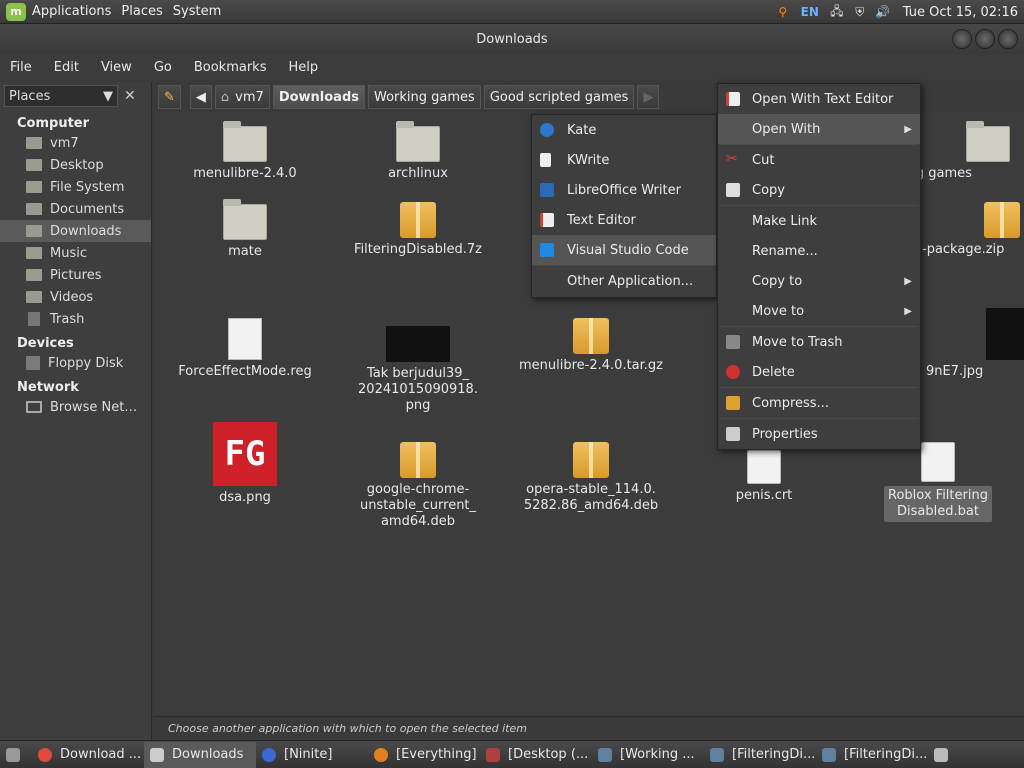  I want to click on search-icon: ⚲, so click(783, 12).